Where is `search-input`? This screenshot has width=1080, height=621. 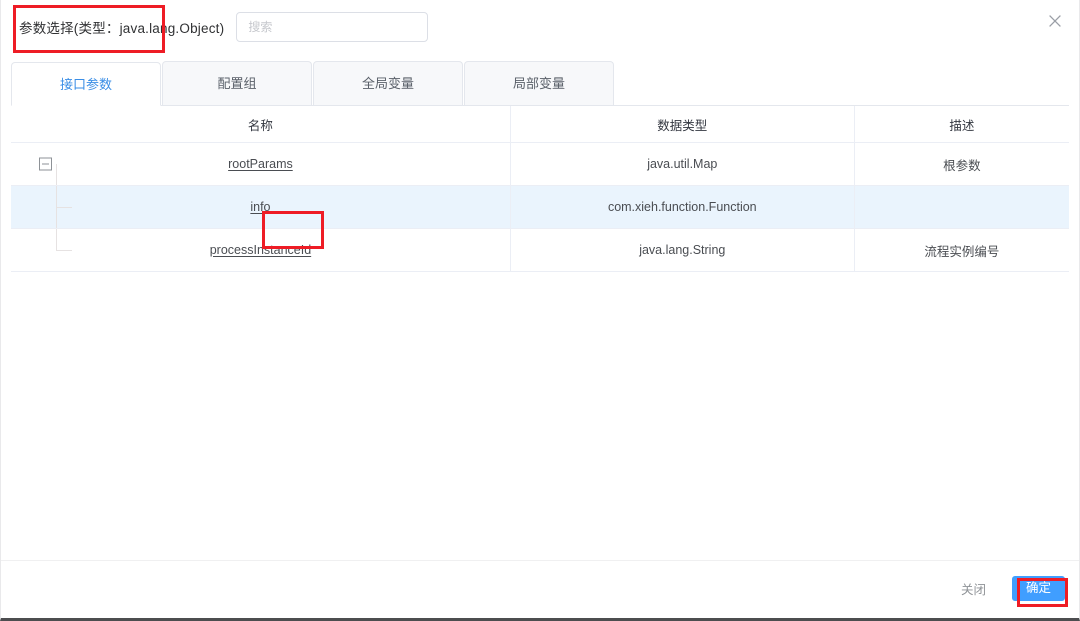 search-input is located at coordinates (332, 27).